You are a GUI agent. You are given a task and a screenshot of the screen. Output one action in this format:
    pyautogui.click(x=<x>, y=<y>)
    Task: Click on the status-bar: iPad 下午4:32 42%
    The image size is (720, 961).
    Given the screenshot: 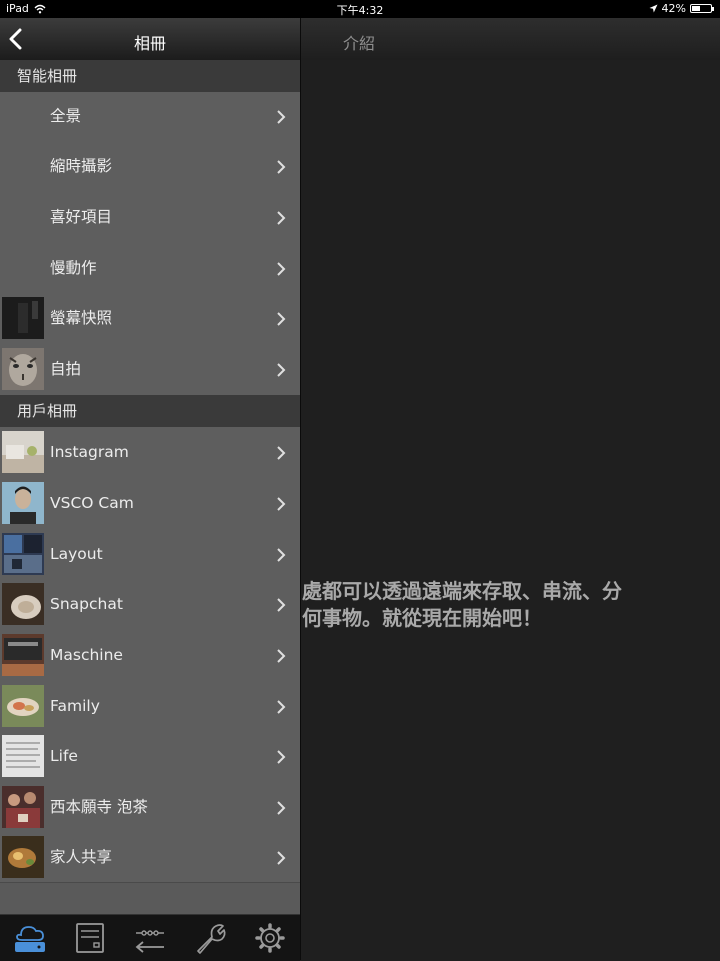 What is the action you would take?
    pyautogui.click(x=360, y=9)
    